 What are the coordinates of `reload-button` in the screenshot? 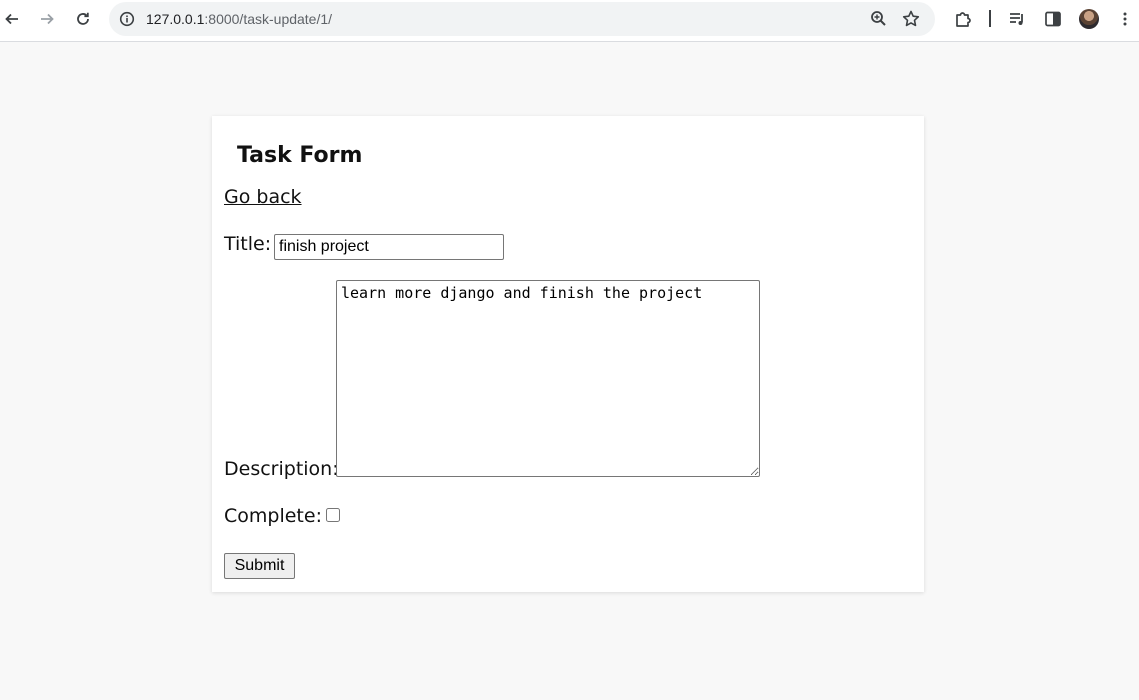 It's located at (83, 19).